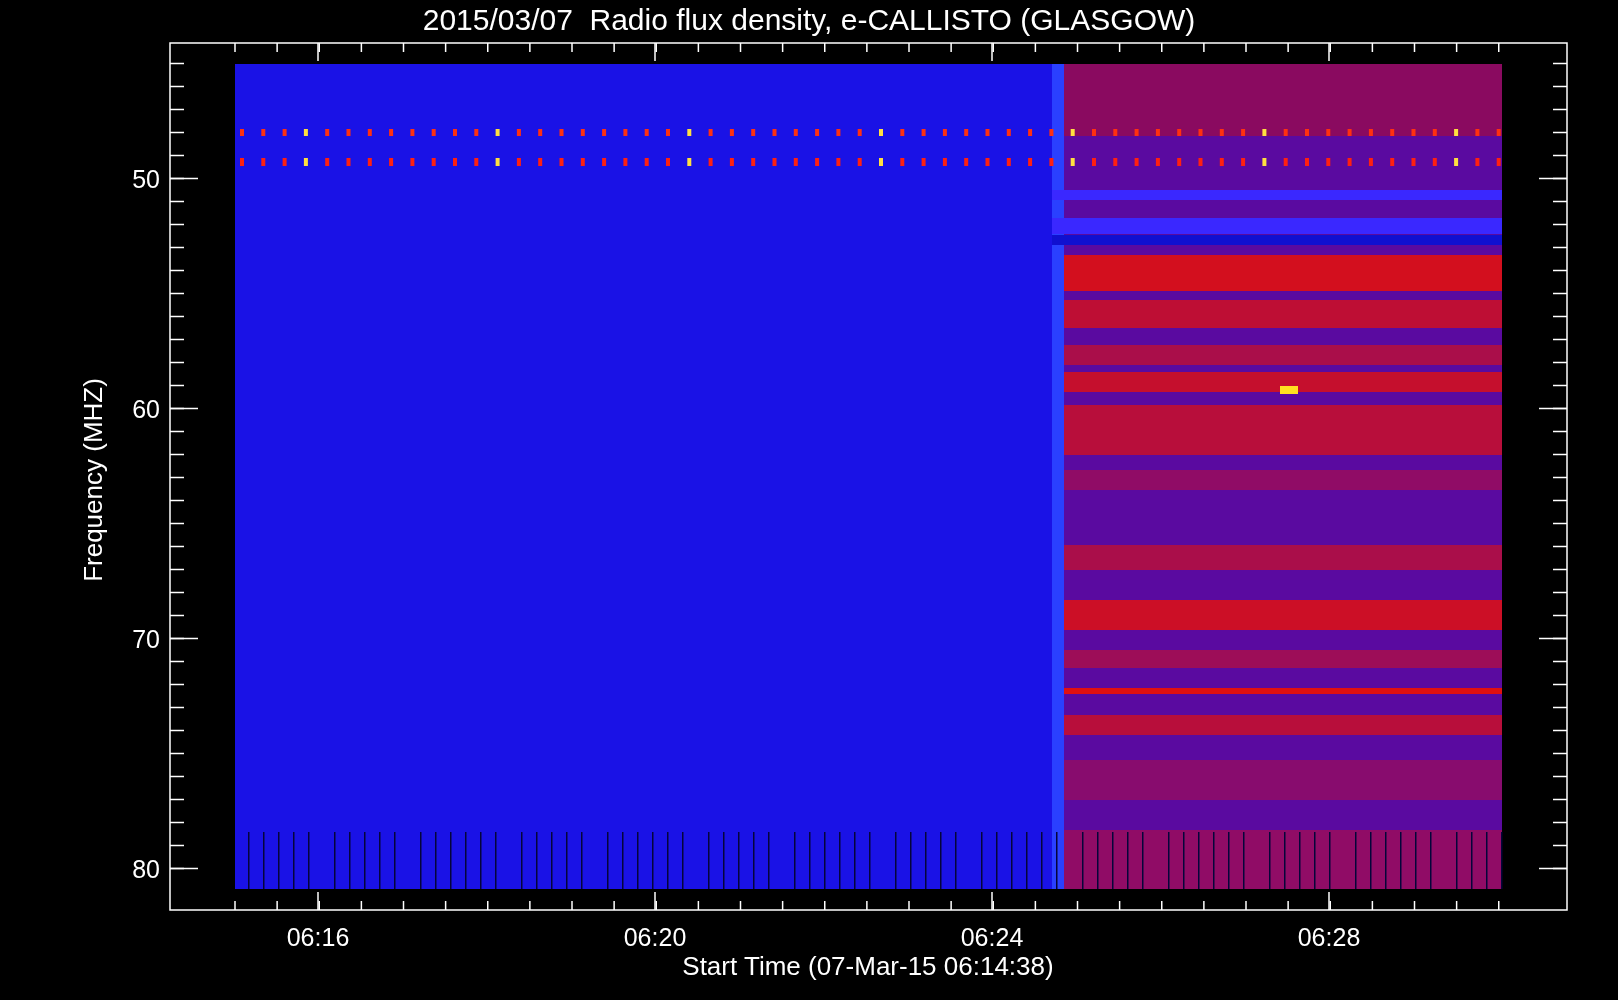 The height and width of the screenshot is (1000, 1618). Describe the element at coordinates (655, 937) in the screenshot. I see `x-tick-label: 06:20` at that location.